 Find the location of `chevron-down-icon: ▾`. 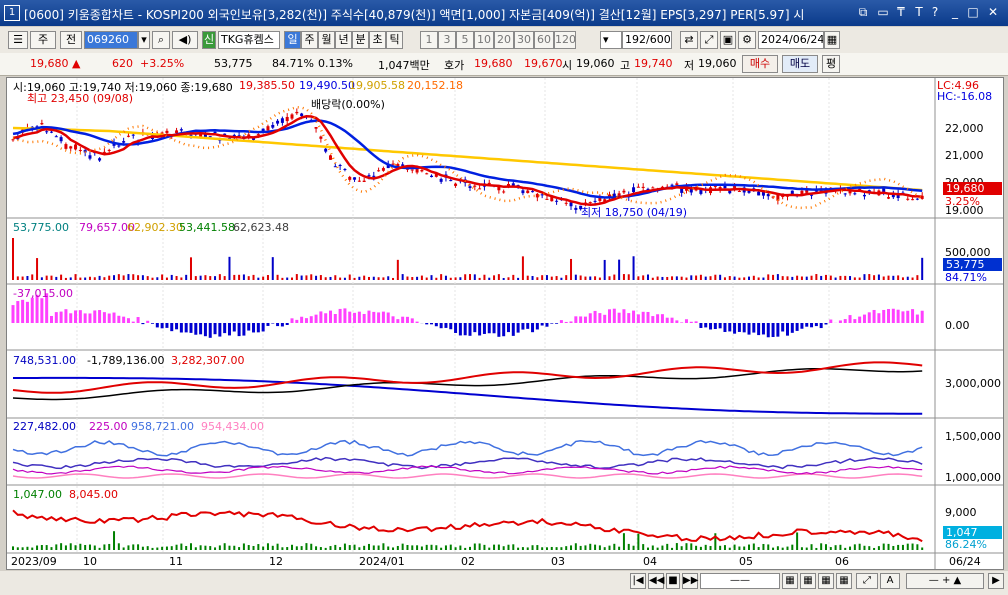

chevron-down-icon: ▾ is located at coordinates (144, 40).